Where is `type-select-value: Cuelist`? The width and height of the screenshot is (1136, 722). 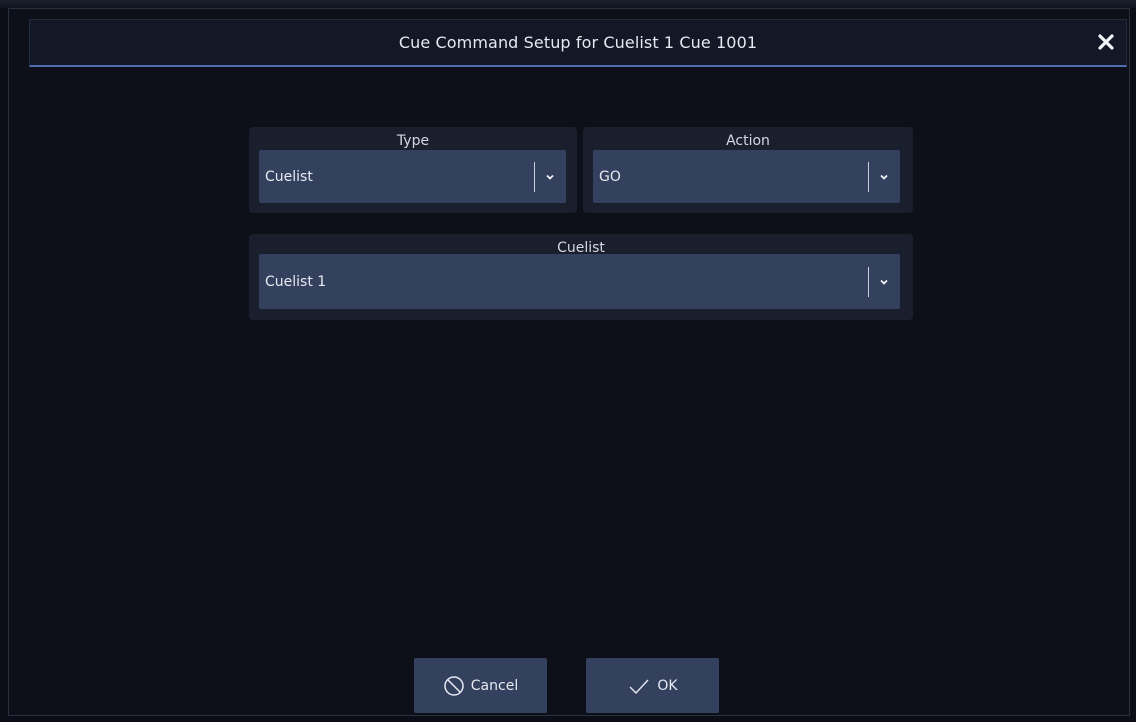
type-select-value: Cuelist is located at coordinates (289, 176).